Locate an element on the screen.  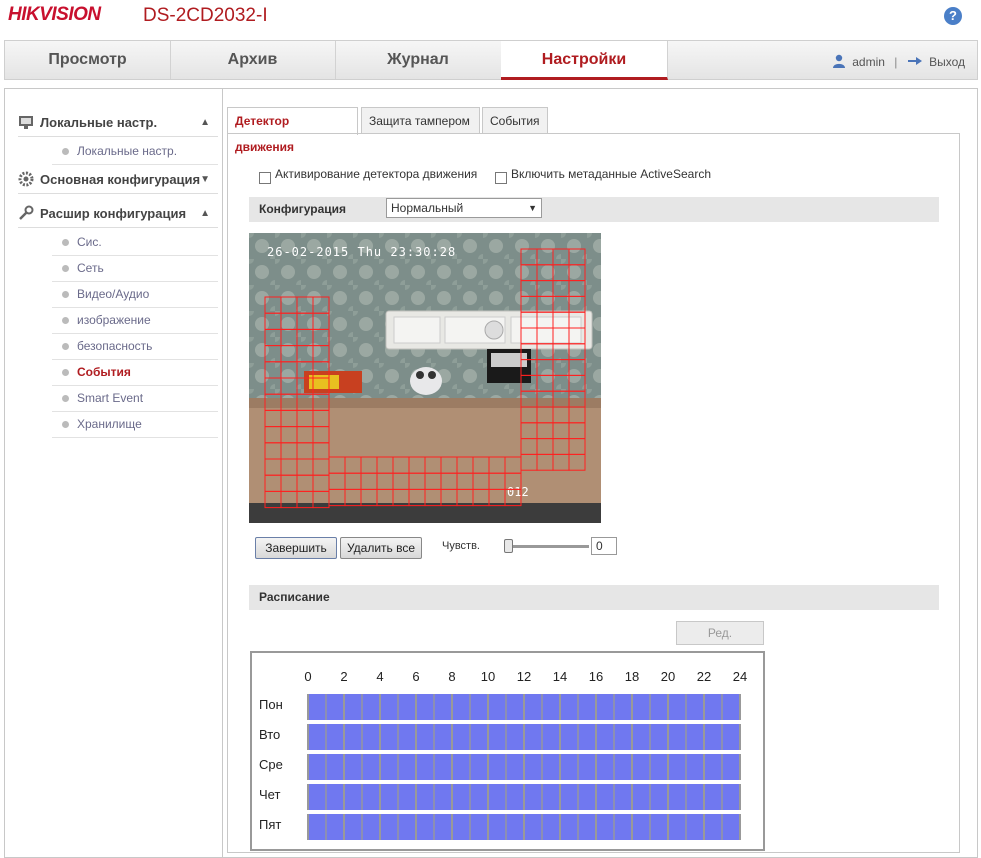
delete-all-button: Удалить все is located at coordinates (381, 548).